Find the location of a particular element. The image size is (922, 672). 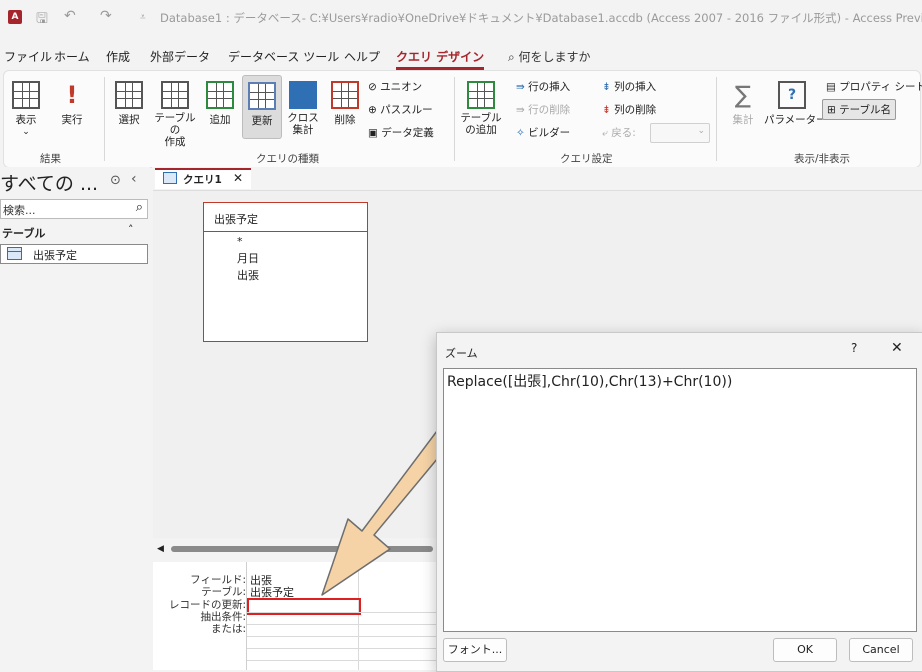

data-definition-query-button: ▣ データ定義 is located at coordinates (401, 132).